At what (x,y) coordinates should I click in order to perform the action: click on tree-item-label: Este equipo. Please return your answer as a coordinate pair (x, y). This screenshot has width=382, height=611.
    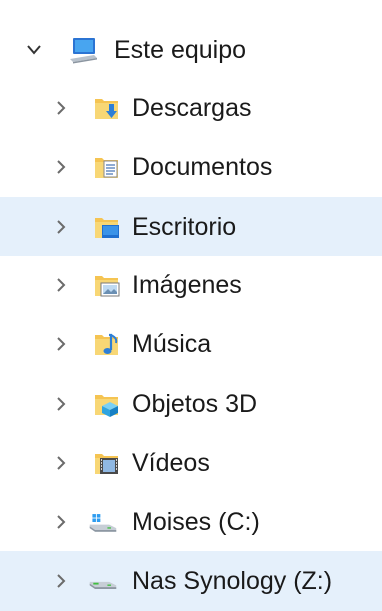
    Looking at the image, I should click on (180, 50).